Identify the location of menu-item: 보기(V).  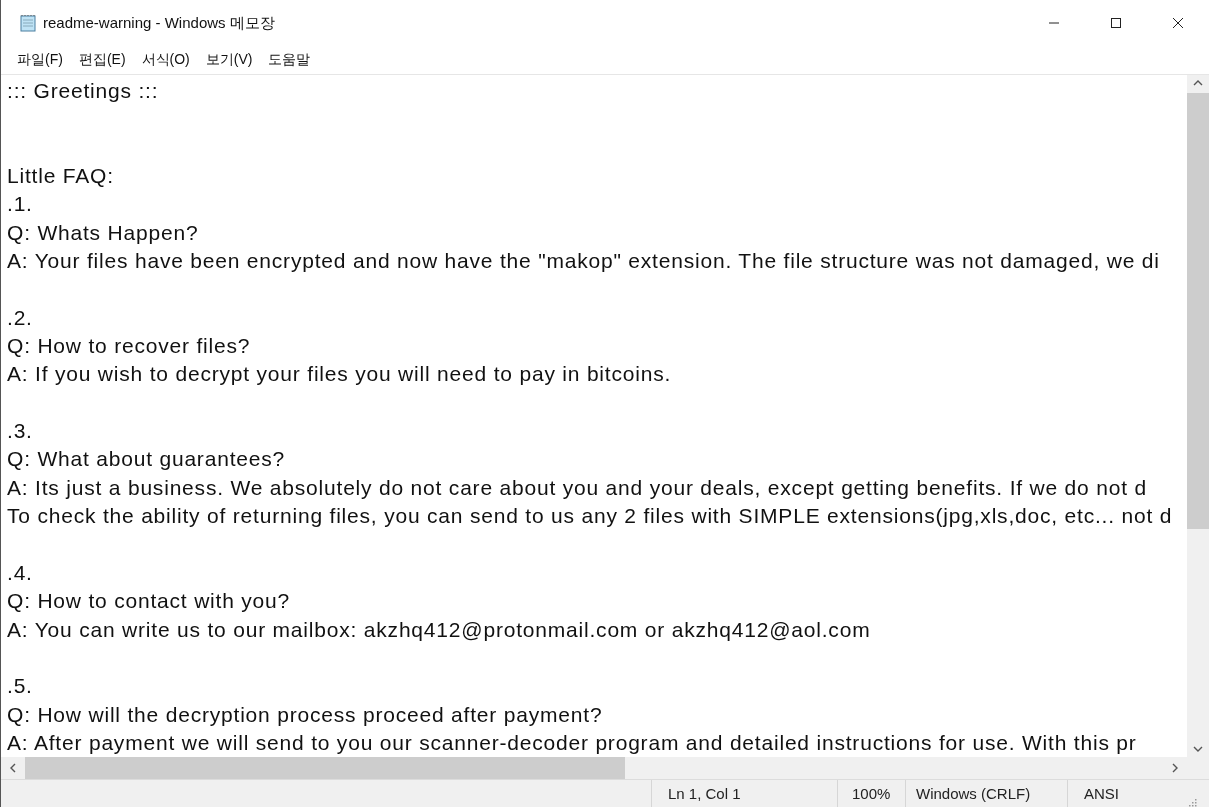
(229, 60).